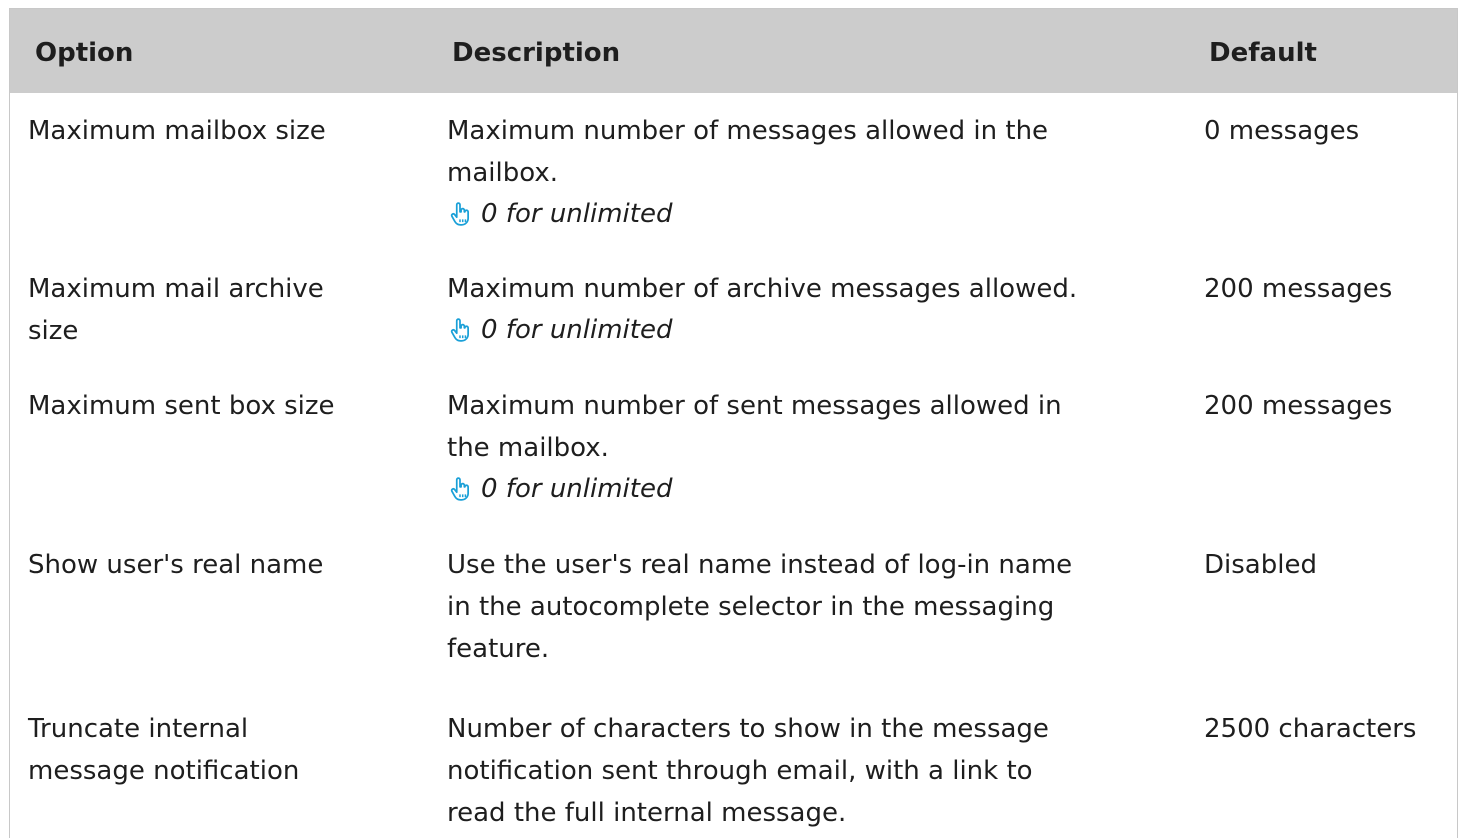  I want to click on option-name: Truncate internal message notification, so click(164, 750).